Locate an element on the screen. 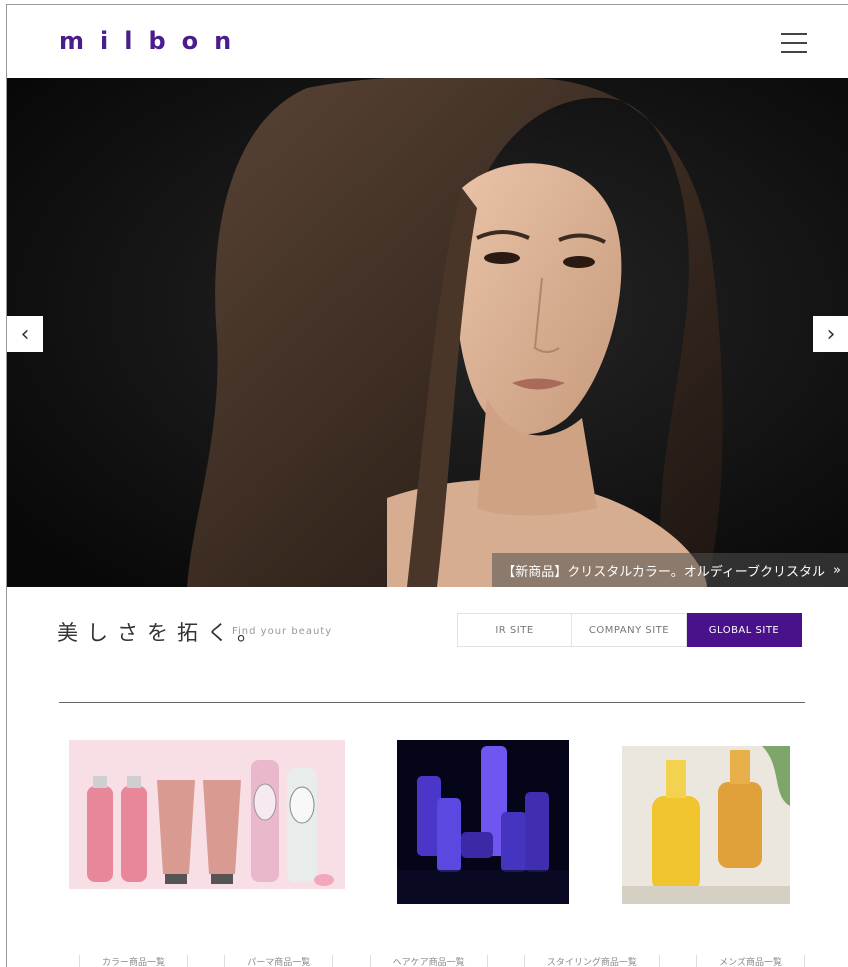  category-link-color: カラー商品一覧 is located at coordinates (134, 961).